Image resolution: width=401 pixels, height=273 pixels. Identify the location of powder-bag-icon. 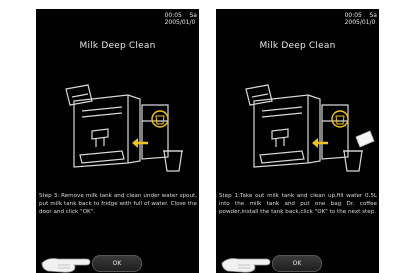
(365, 139).